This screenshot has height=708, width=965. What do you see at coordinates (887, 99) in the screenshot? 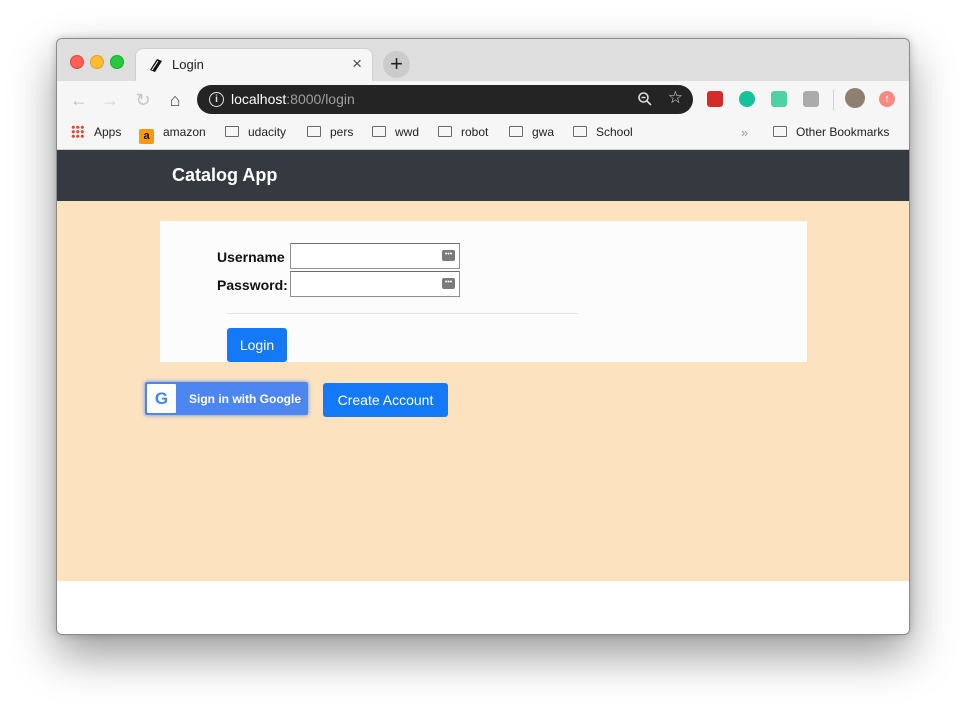
I see `update-icon: ↑` at bounding box center [887, 99].